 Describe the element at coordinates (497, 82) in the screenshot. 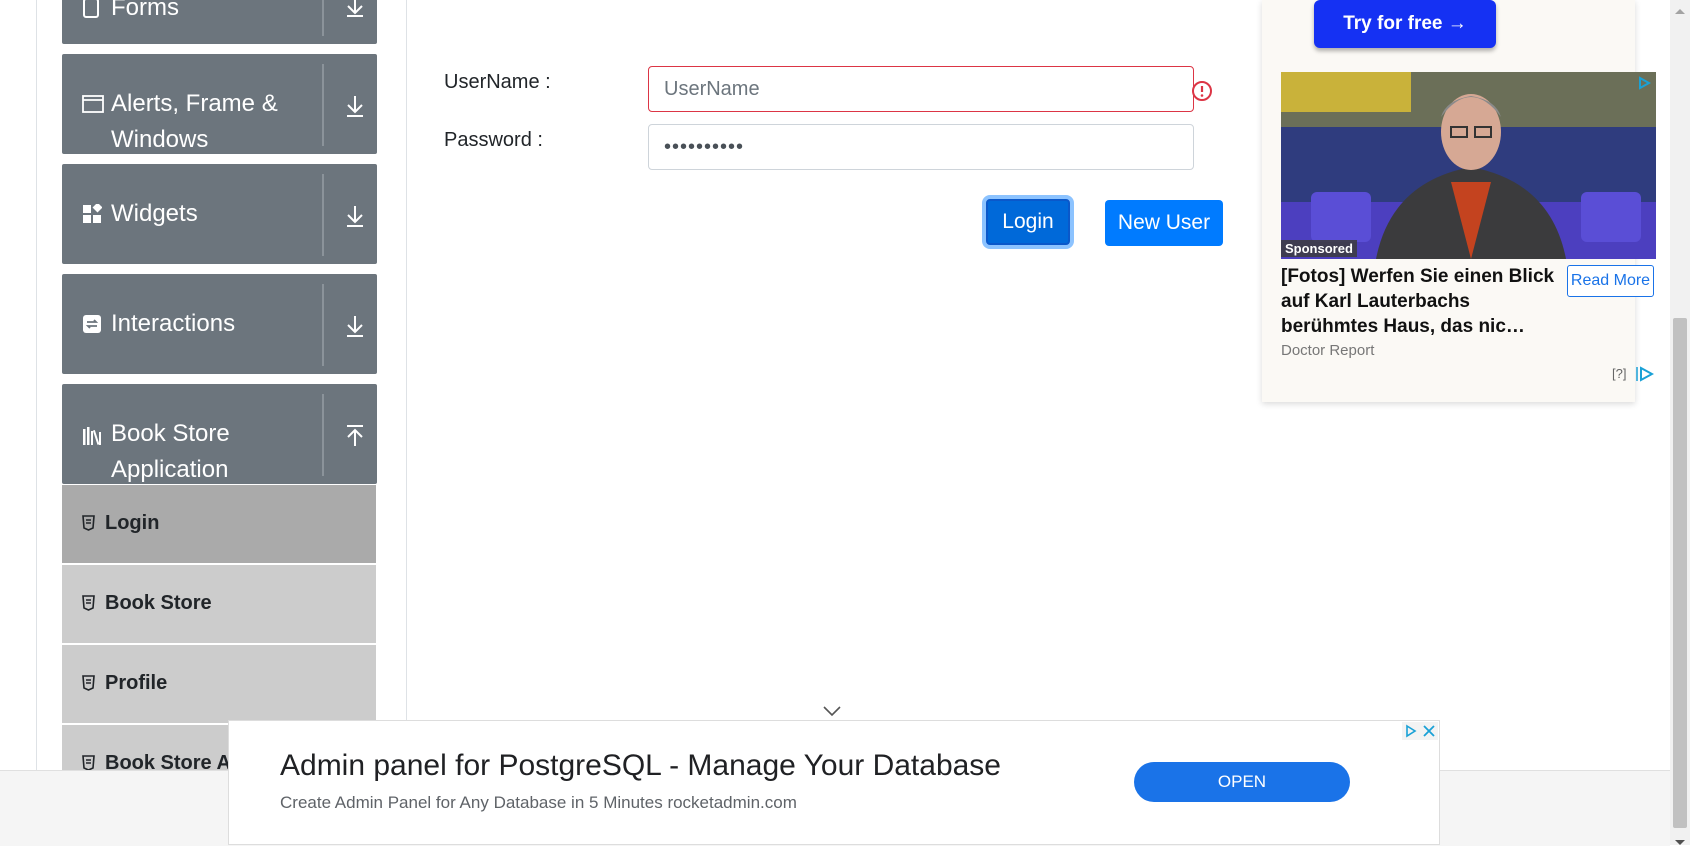

I see `username-label: UserName :` at that location.